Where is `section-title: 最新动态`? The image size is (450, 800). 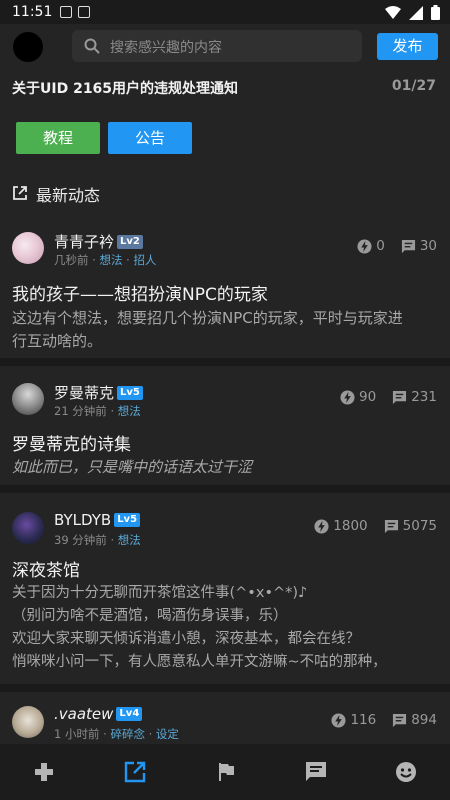
section-title: 最新动态 is located at coordinates (68, 195).